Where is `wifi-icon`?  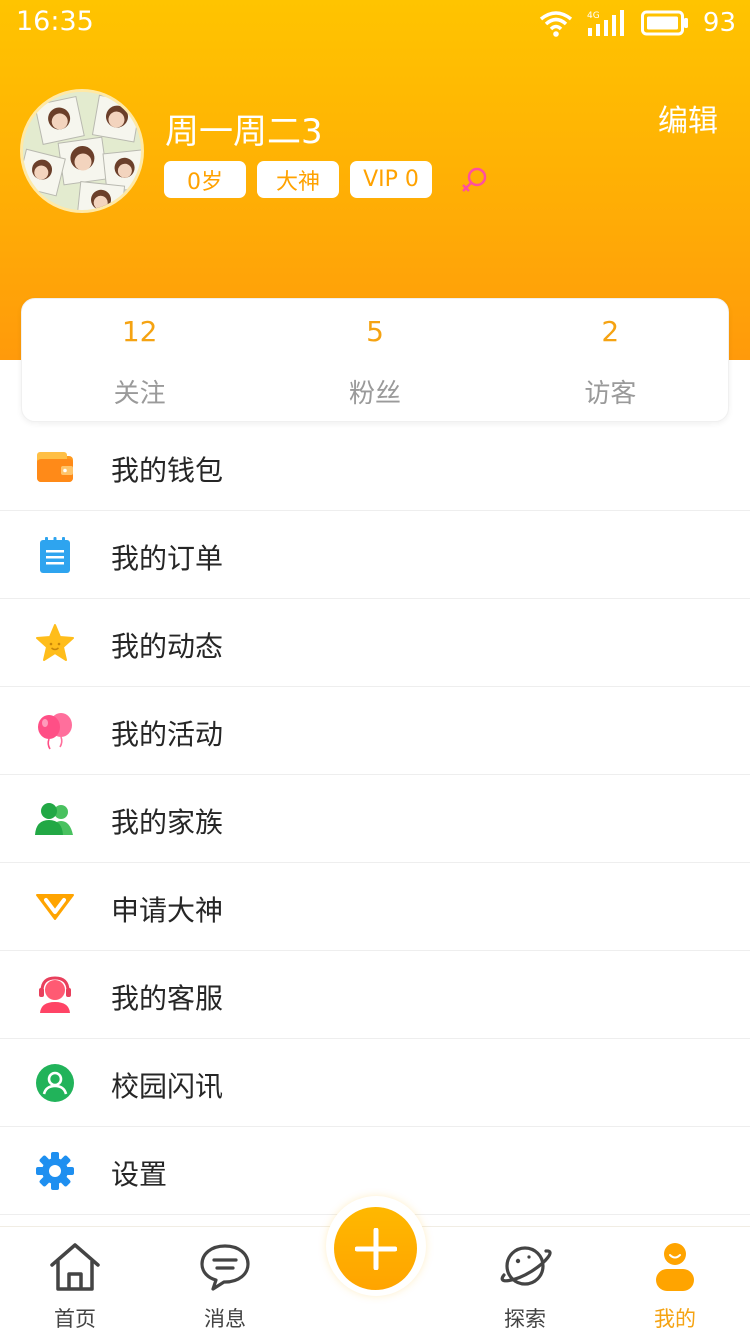
wifi-icon is located at coordinates (555, 24).